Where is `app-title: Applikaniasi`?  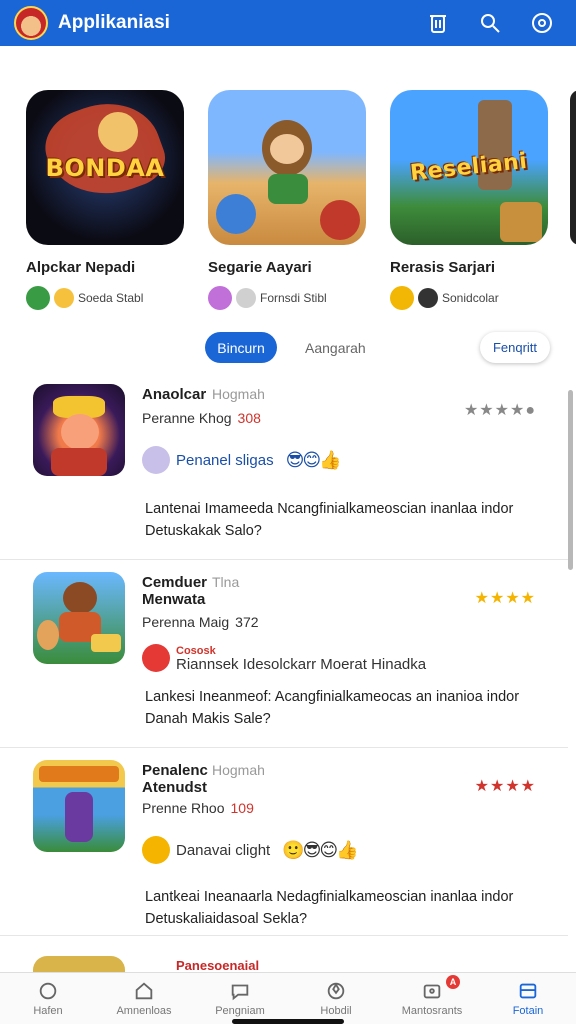 app-title: Applikaniasi is located at coordinates (114, 22).